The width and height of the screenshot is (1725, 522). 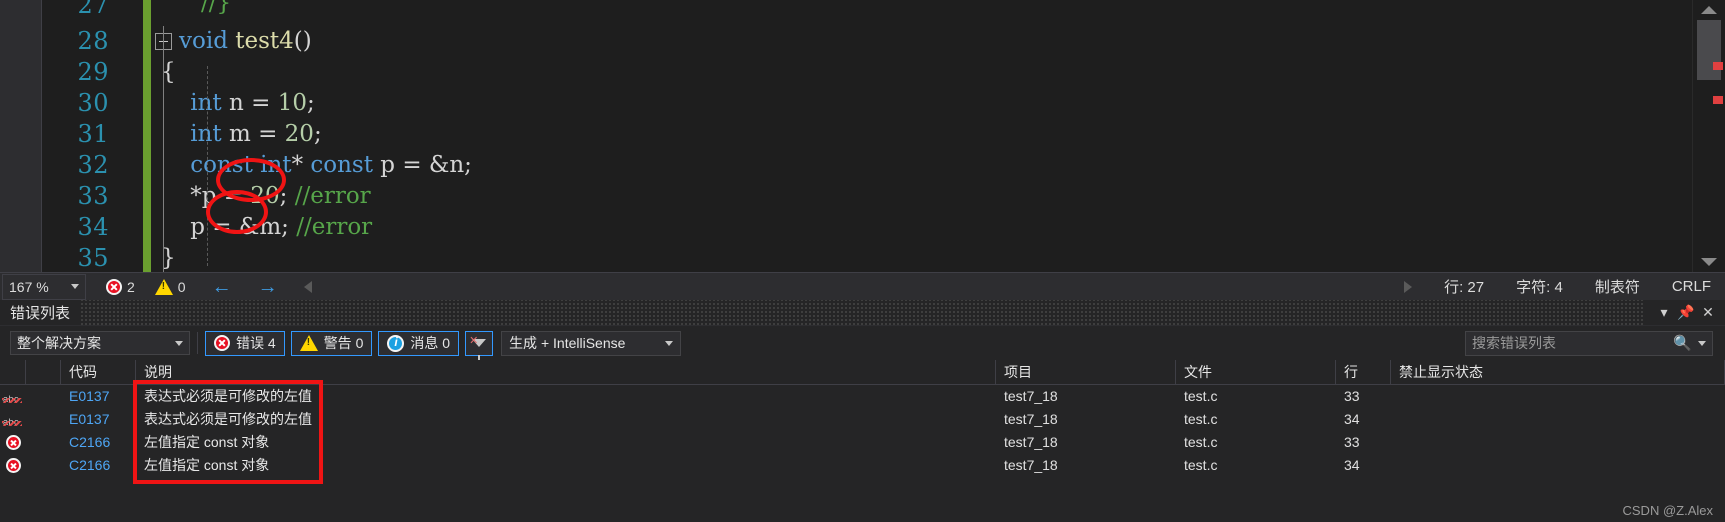 I want to click on intellisense-squiggle-icon: abc, so click(x=13, y=397).